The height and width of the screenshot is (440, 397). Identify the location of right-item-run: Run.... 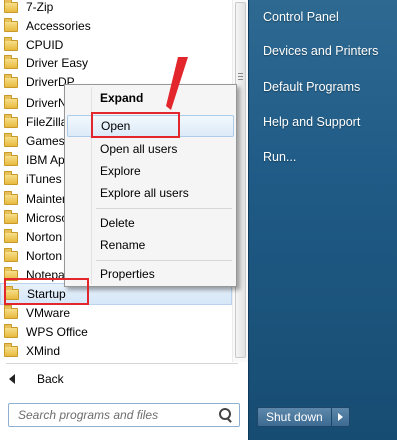
(279, 157).